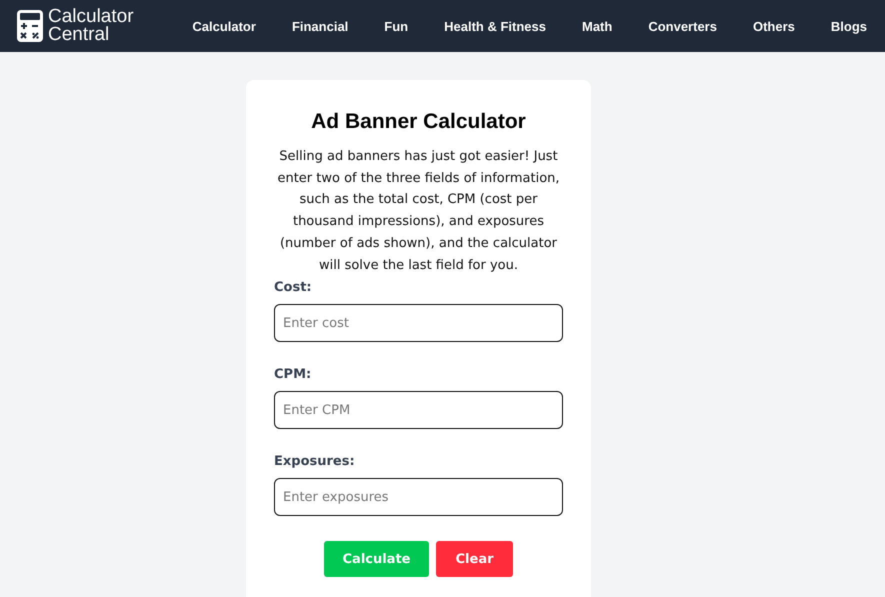  I want to click on nav-link: Converters, so click(682, 26).